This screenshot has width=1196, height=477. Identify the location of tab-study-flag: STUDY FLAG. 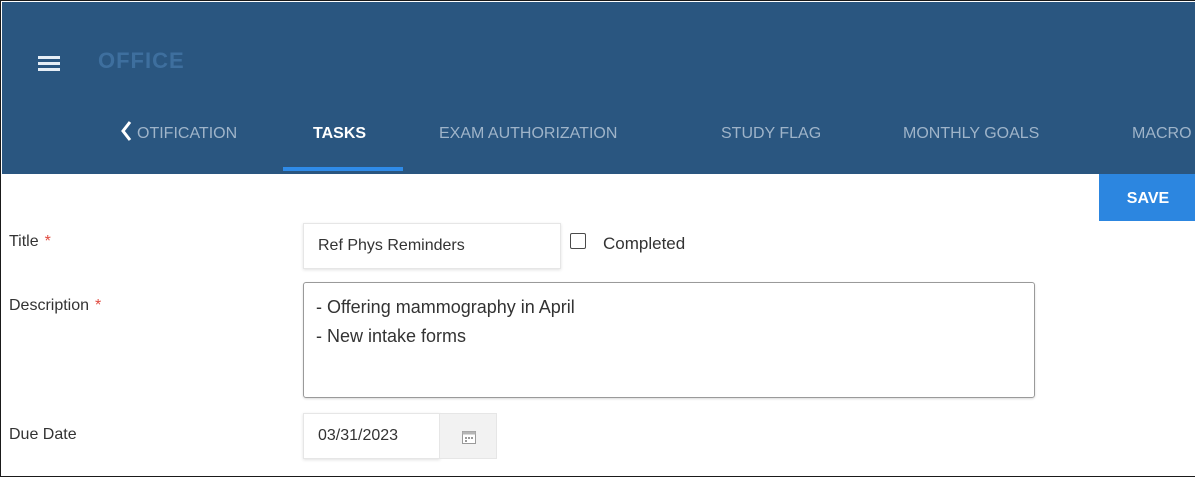
(771, 140).